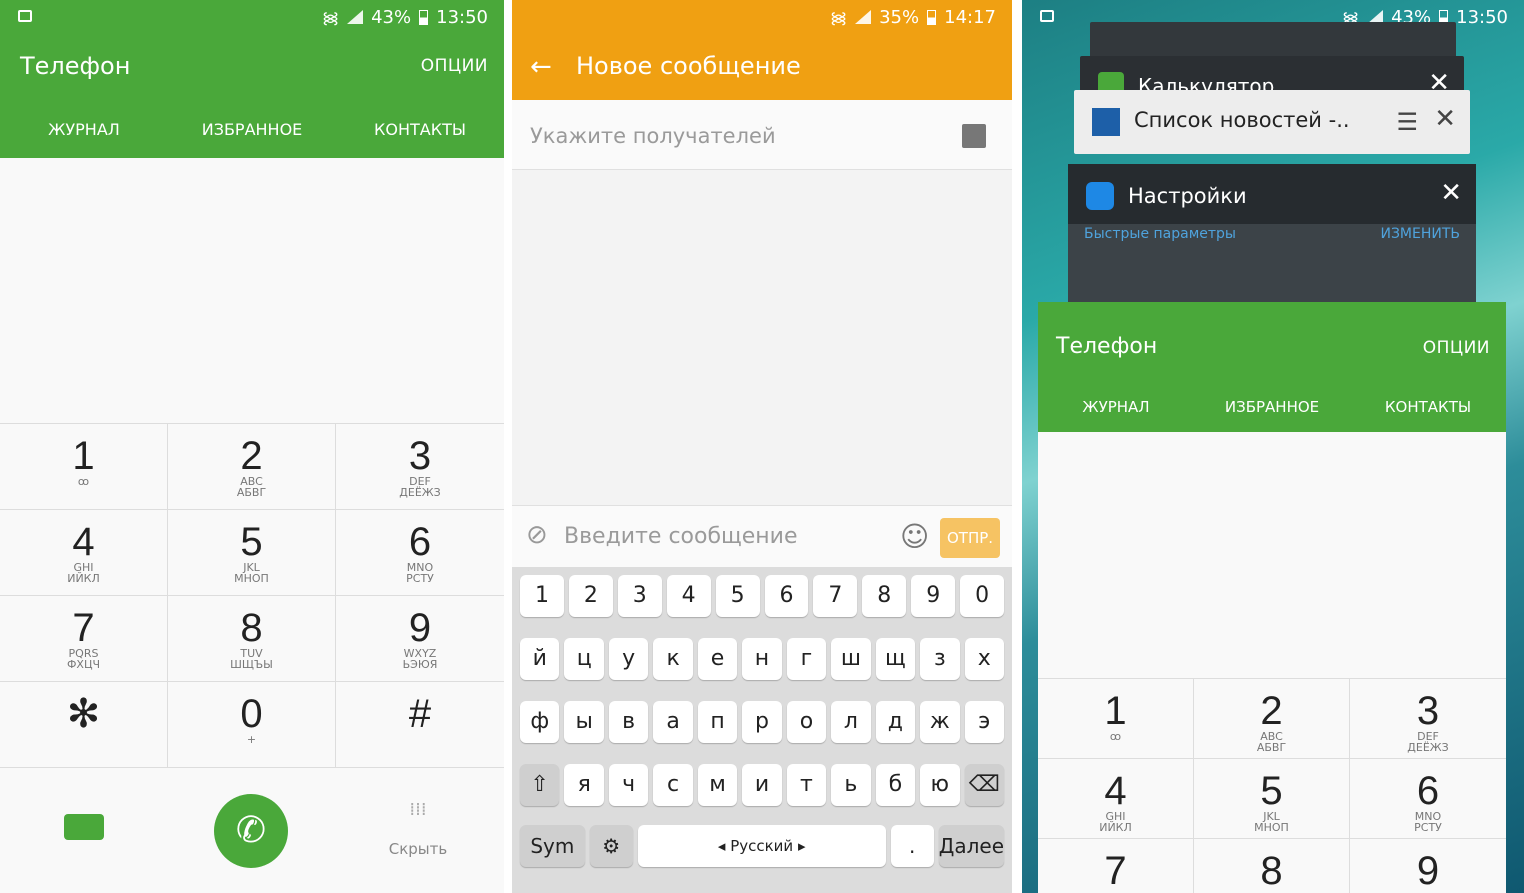  I want to click on recent-card-news: Список новостей -.. ☰ ✕, so click(1272, 122).